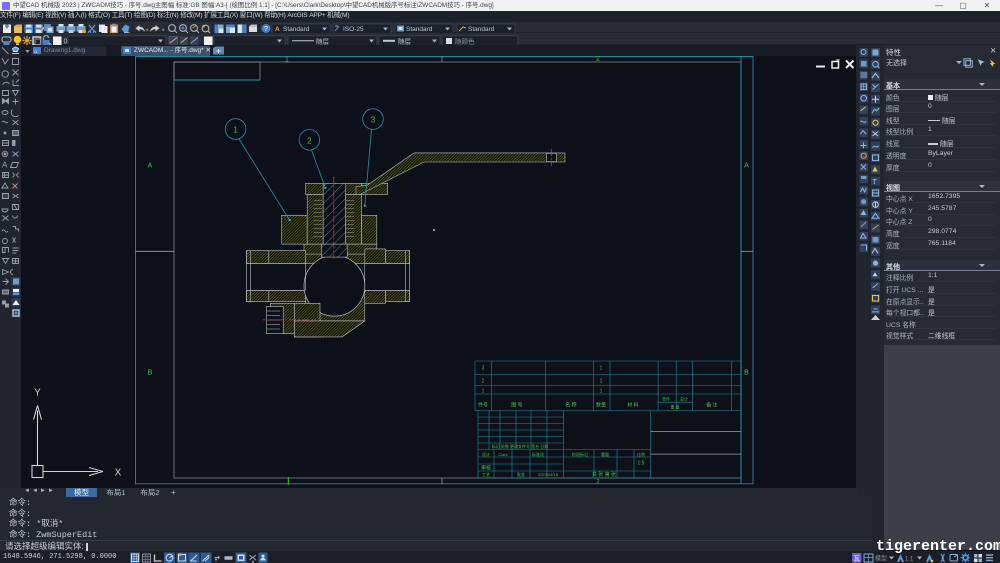  I want to click on svg-text: 模型, so click(881, 558).